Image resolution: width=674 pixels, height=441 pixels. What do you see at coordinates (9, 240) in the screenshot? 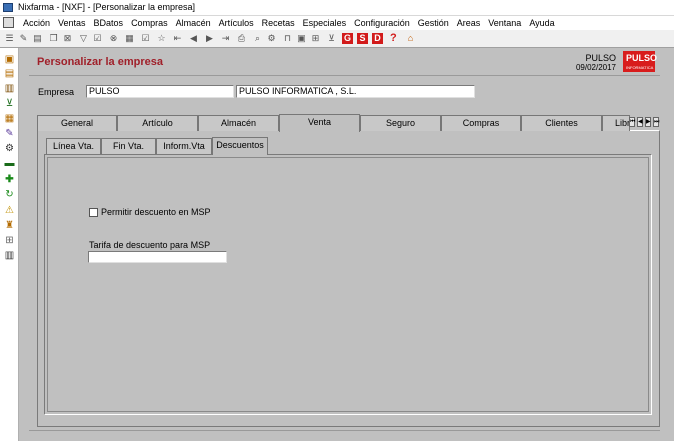
I see `puzzle-icon: ⊞` at bounding box center [9, 240].